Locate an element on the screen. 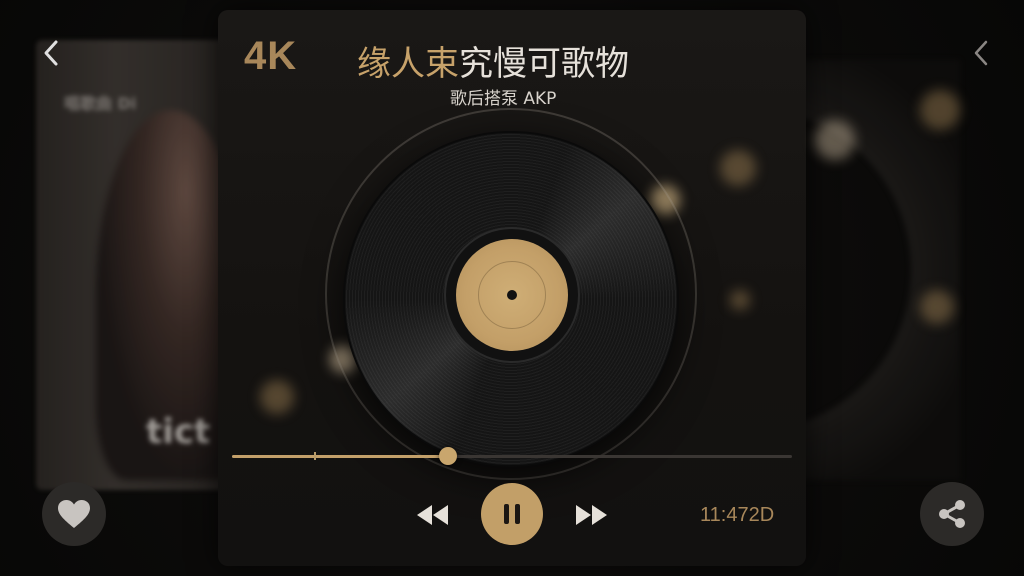 The height and width of the screenshot is (576, 1024). next-button is located at coordinates (591, 515).